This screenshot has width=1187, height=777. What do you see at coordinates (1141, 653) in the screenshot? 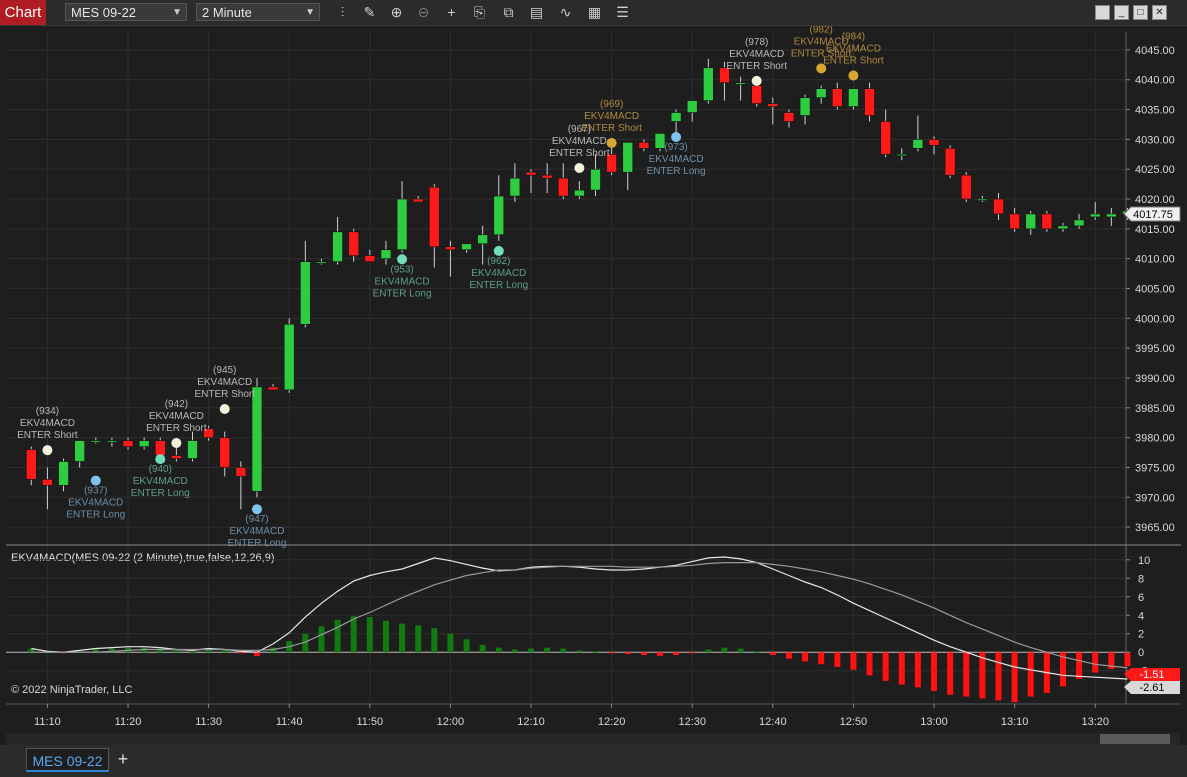
I see `indicator-tick-label: 0` at bounding box center [1141, 653].